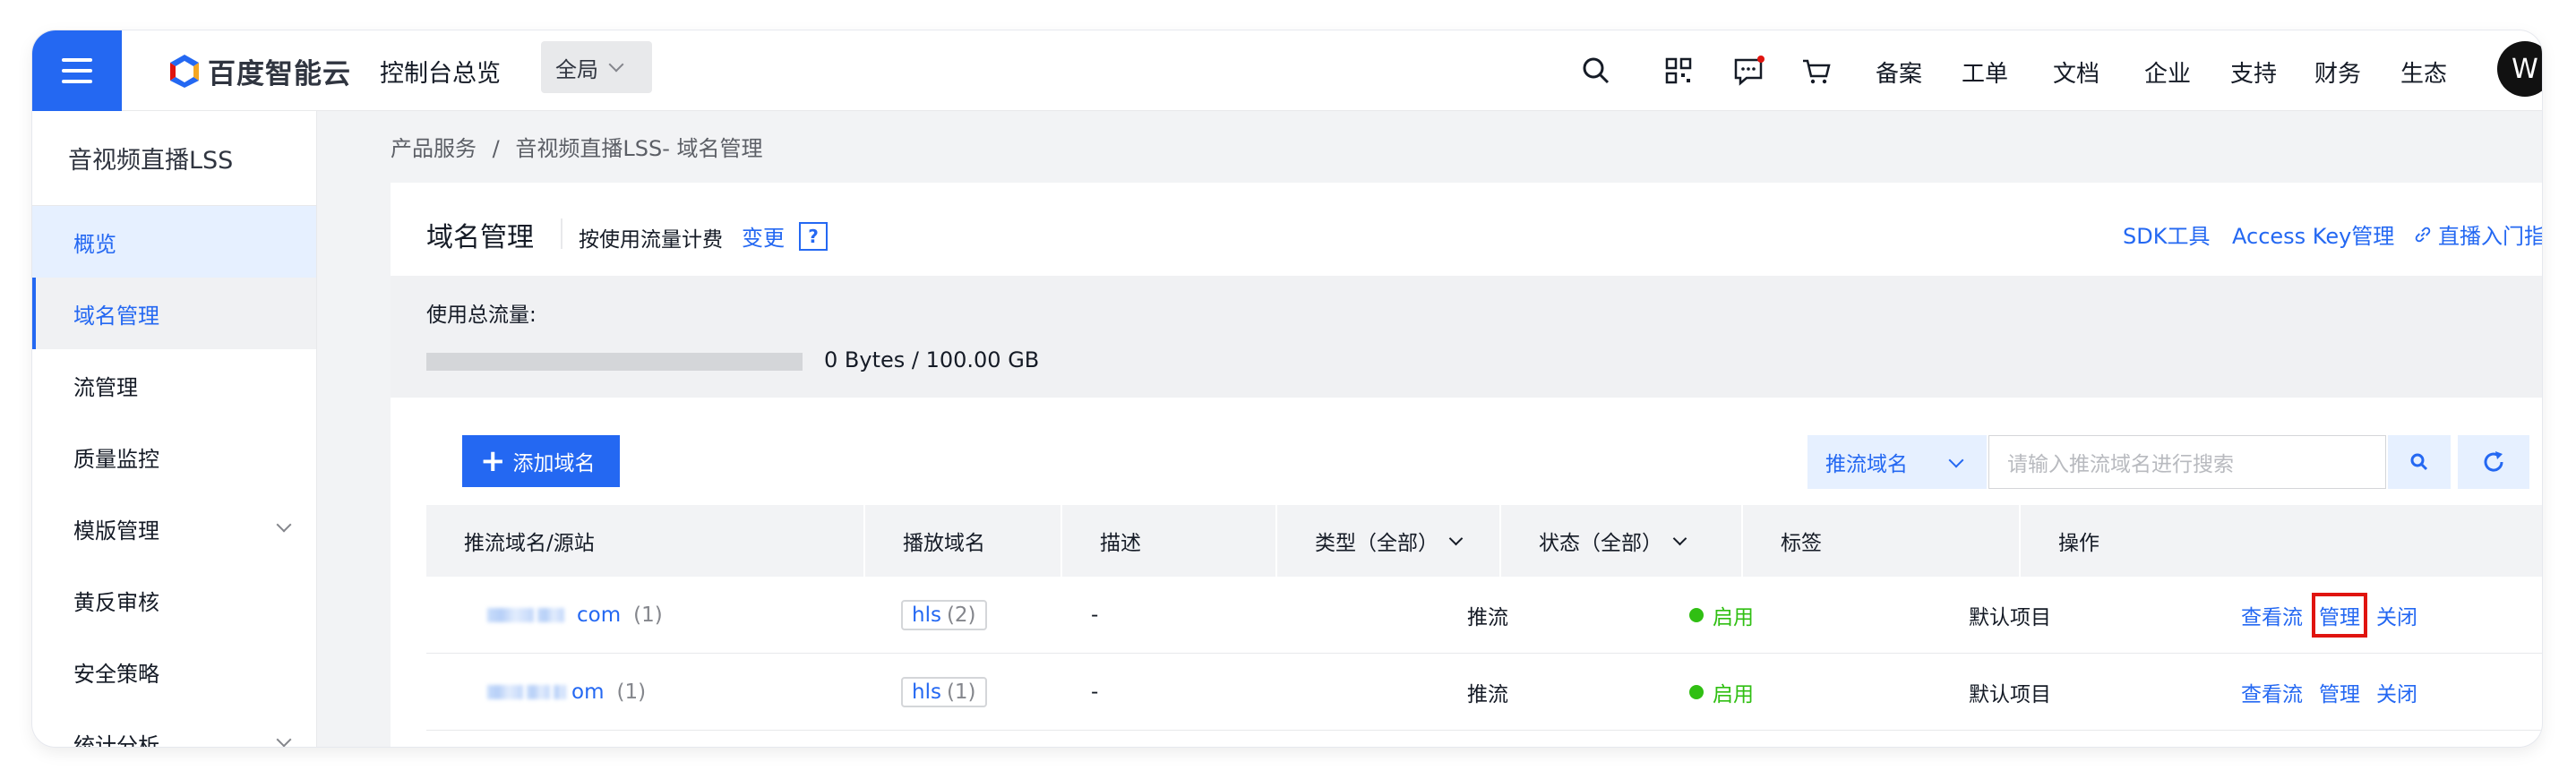  I want to click on add-domain-button: + 添加域名, so click(541, 461).